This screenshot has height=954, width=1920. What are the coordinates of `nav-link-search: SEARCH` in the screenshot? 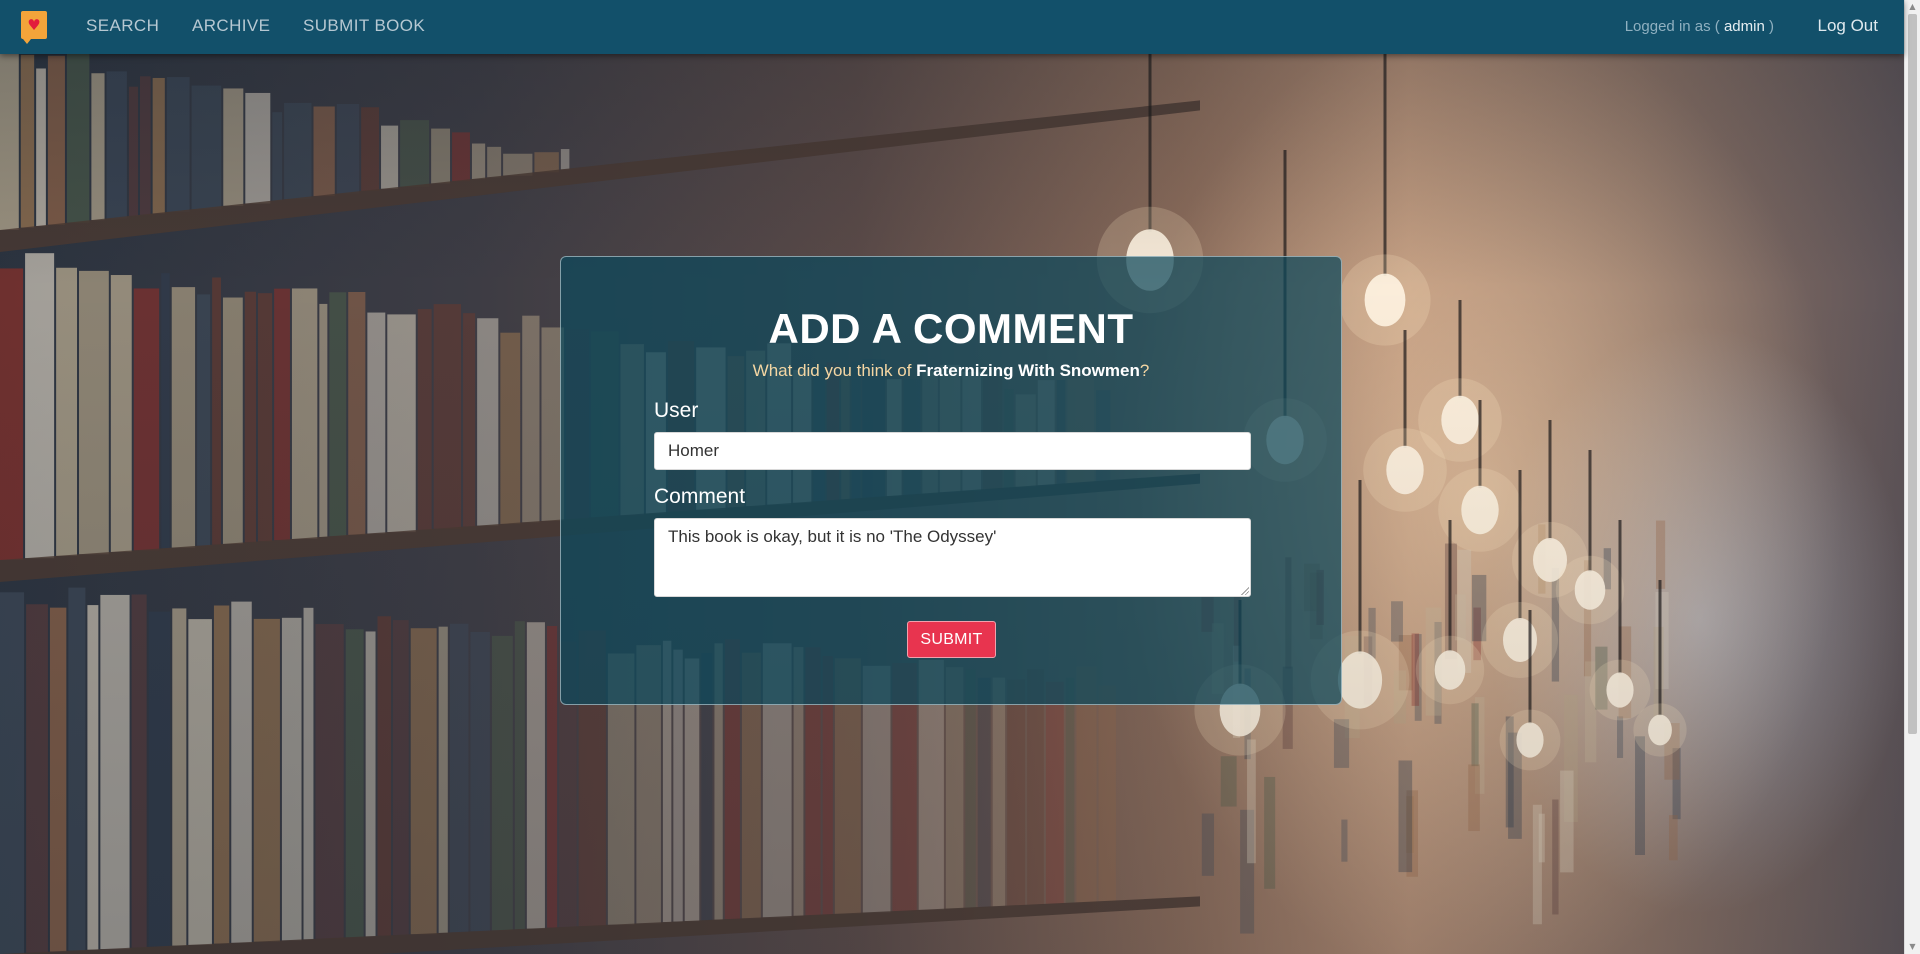 It's located at (122, 26).